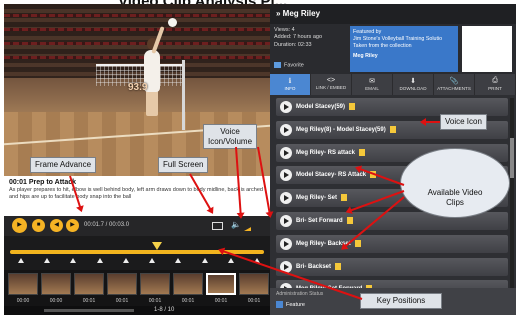  I want to click on clip-title: Model Stacey- RS Attack, so click(331, 175).